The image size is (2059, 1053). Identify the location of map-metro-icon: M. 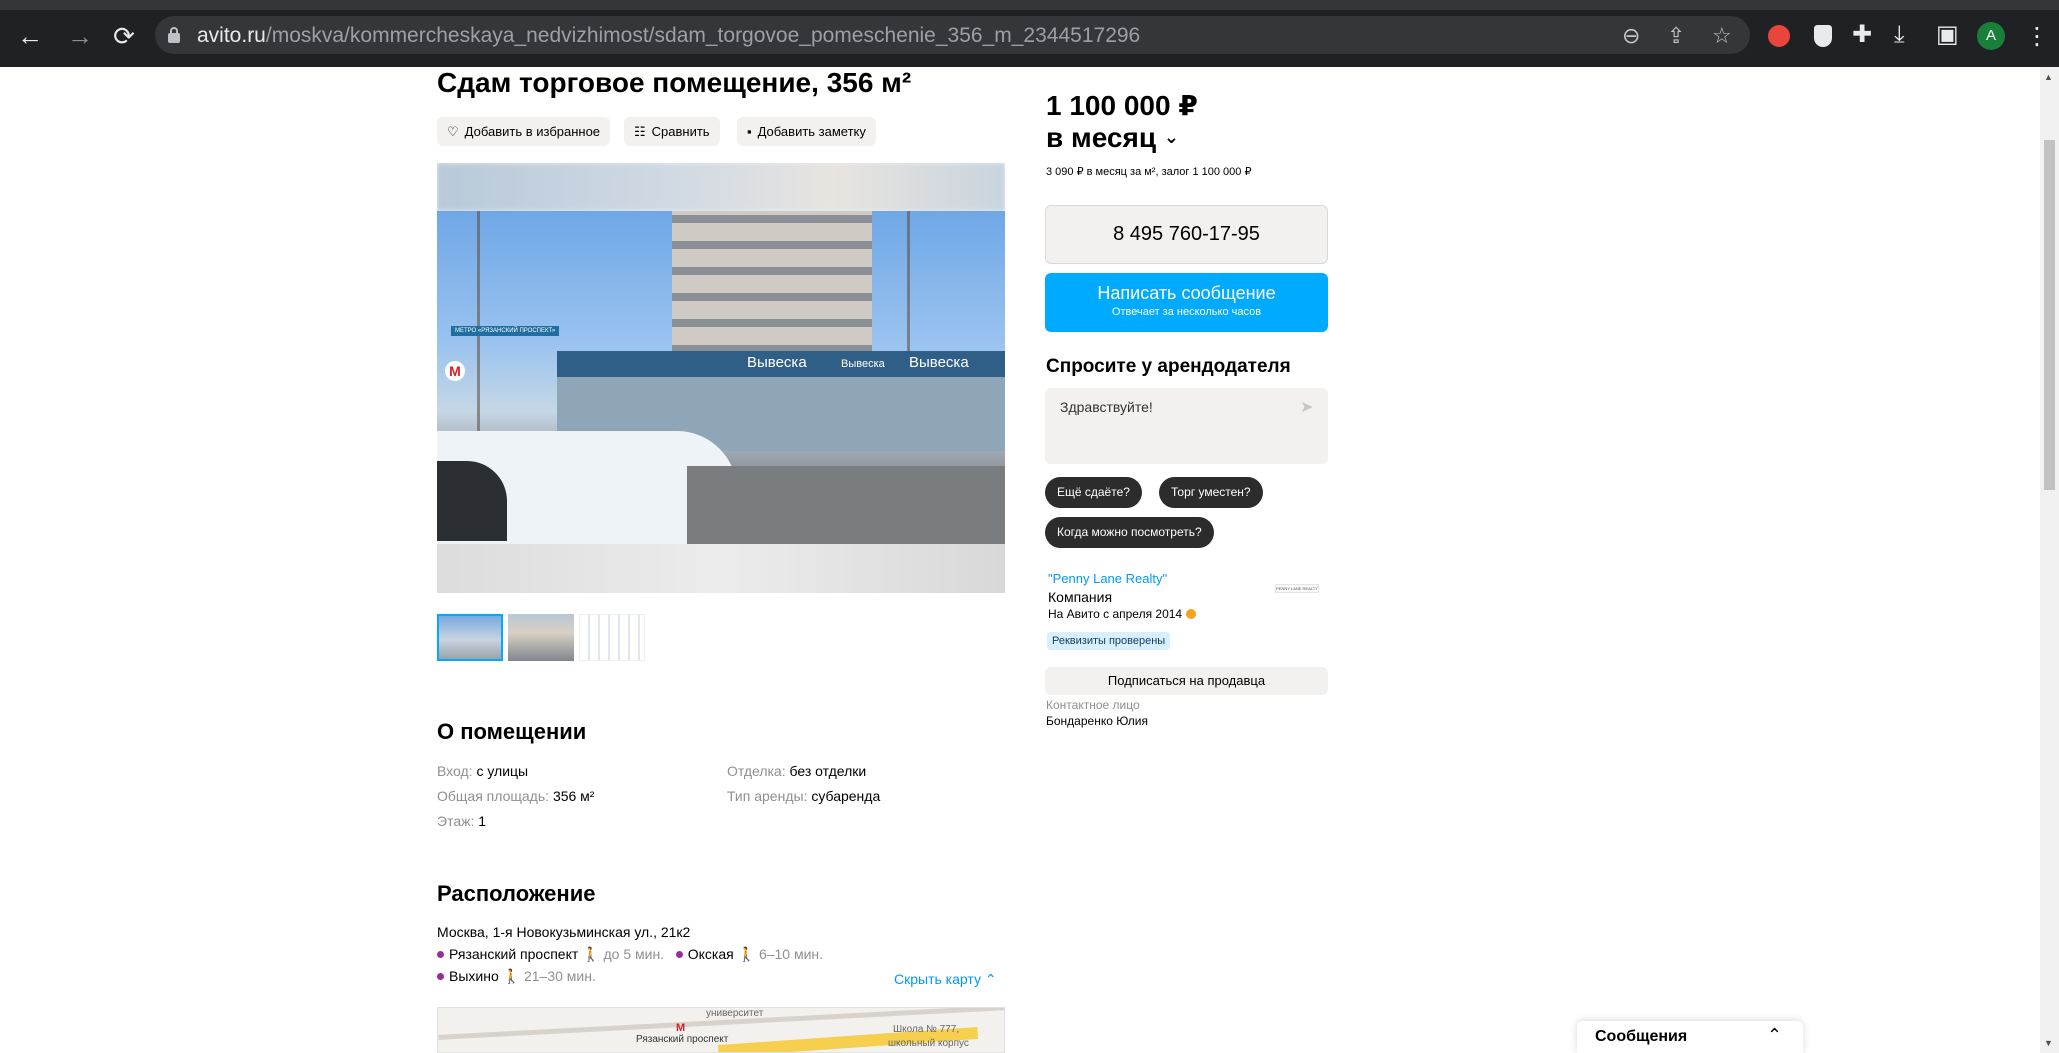
(681, 1028).